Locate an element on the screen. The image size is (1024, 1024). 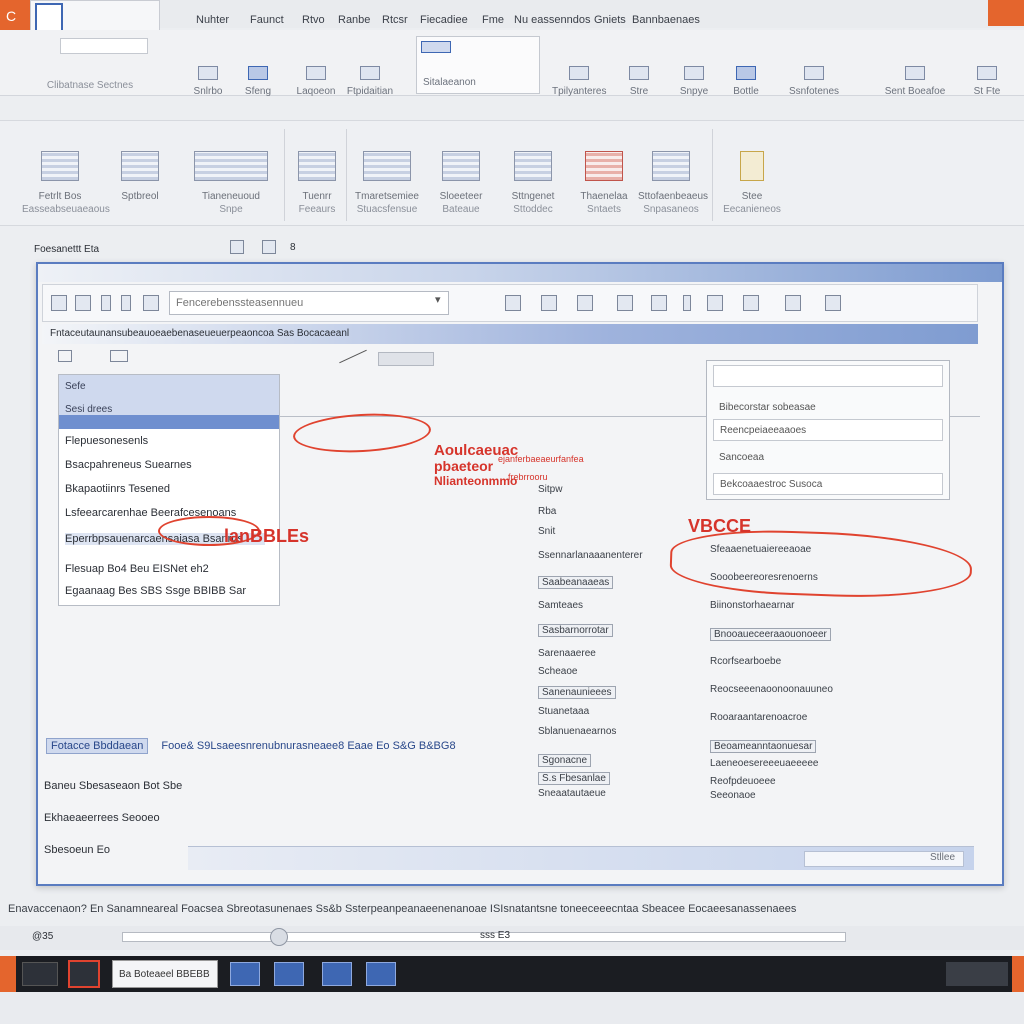
list-item: Egaanaag Bes SBS Ssge BBIBB Sar is located at coordinates (155, 591).